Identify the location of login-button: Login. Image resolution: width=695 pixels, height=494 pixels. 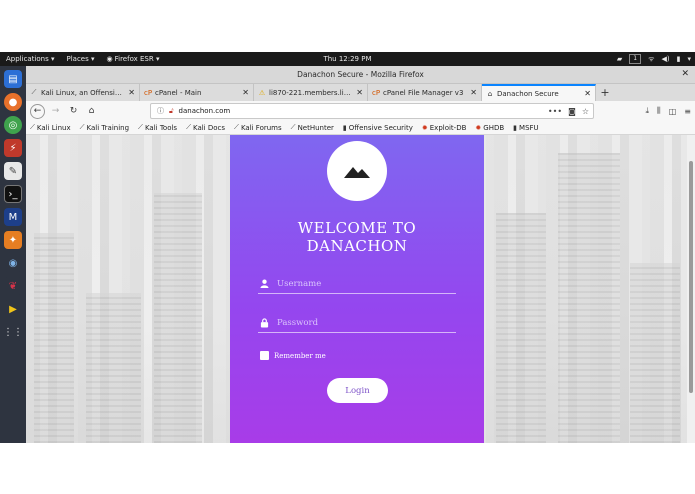
(357, 390).